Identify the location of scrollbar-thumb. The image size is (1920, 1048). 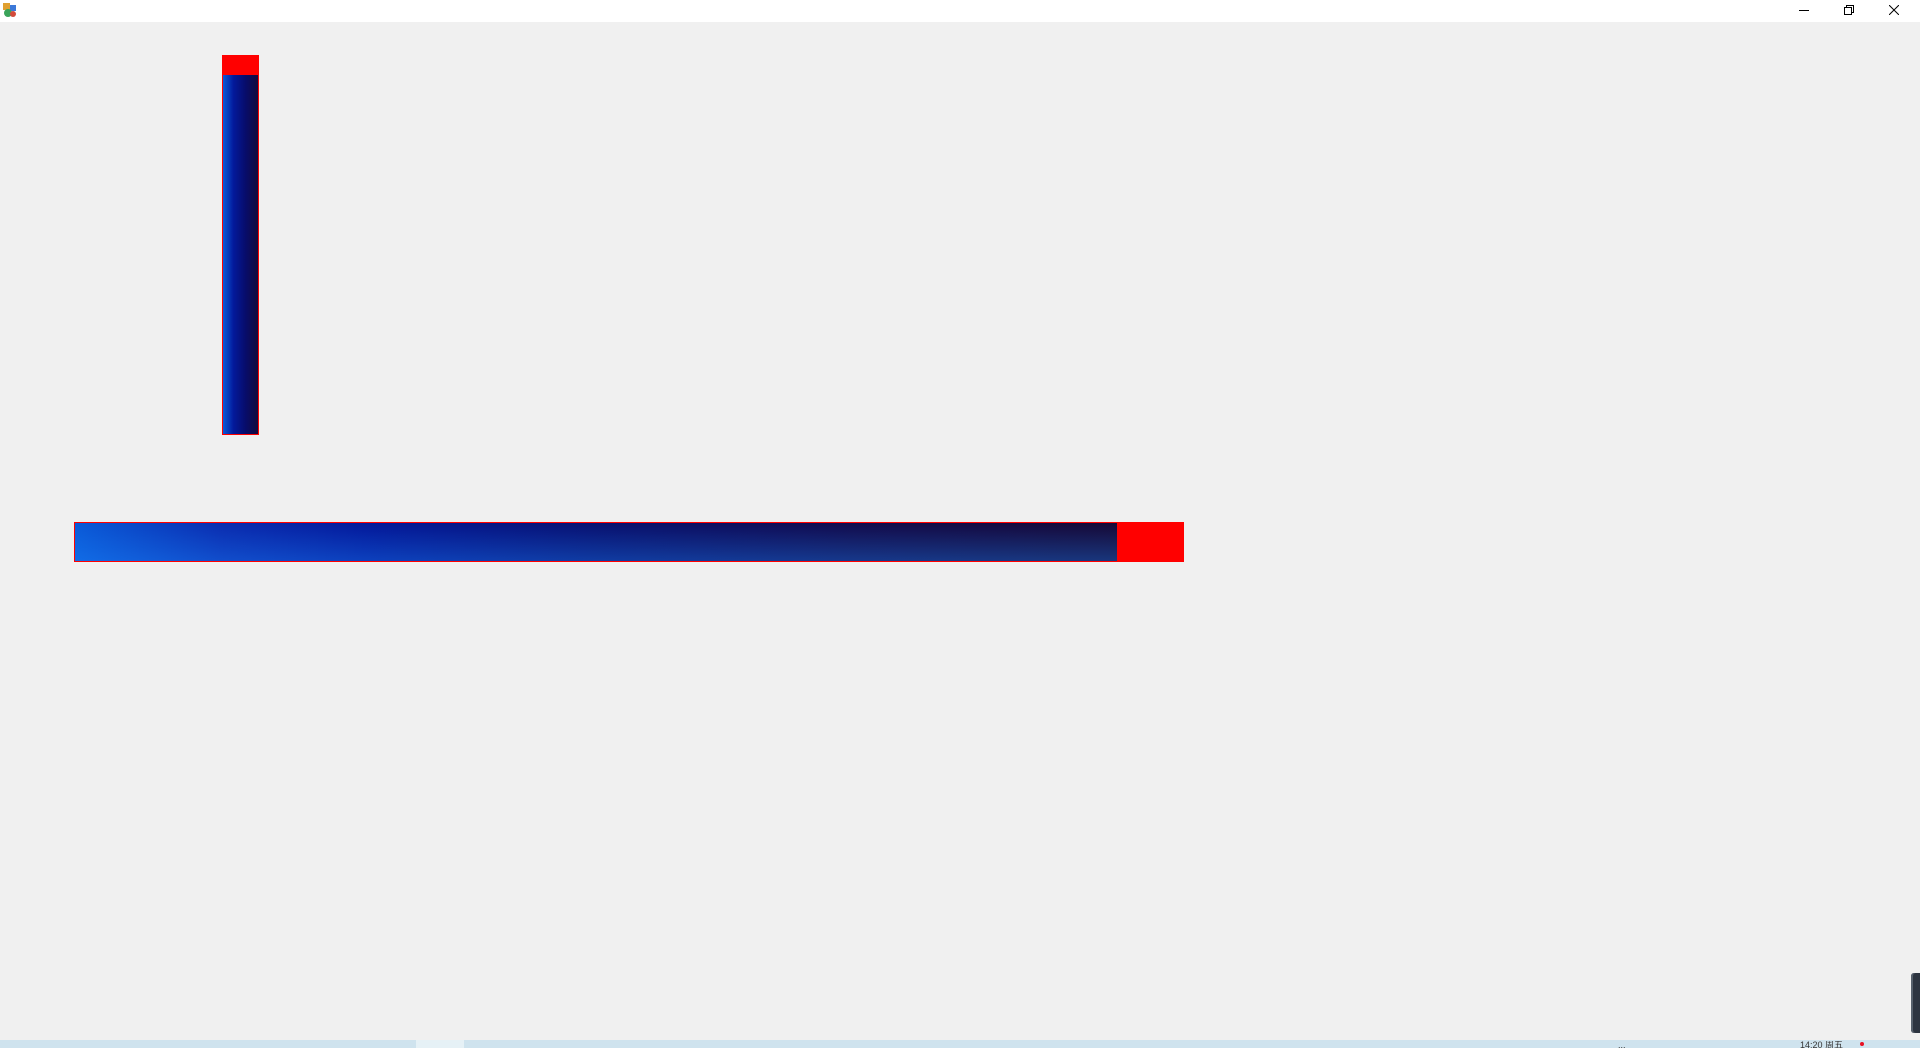
(1915, 1003).